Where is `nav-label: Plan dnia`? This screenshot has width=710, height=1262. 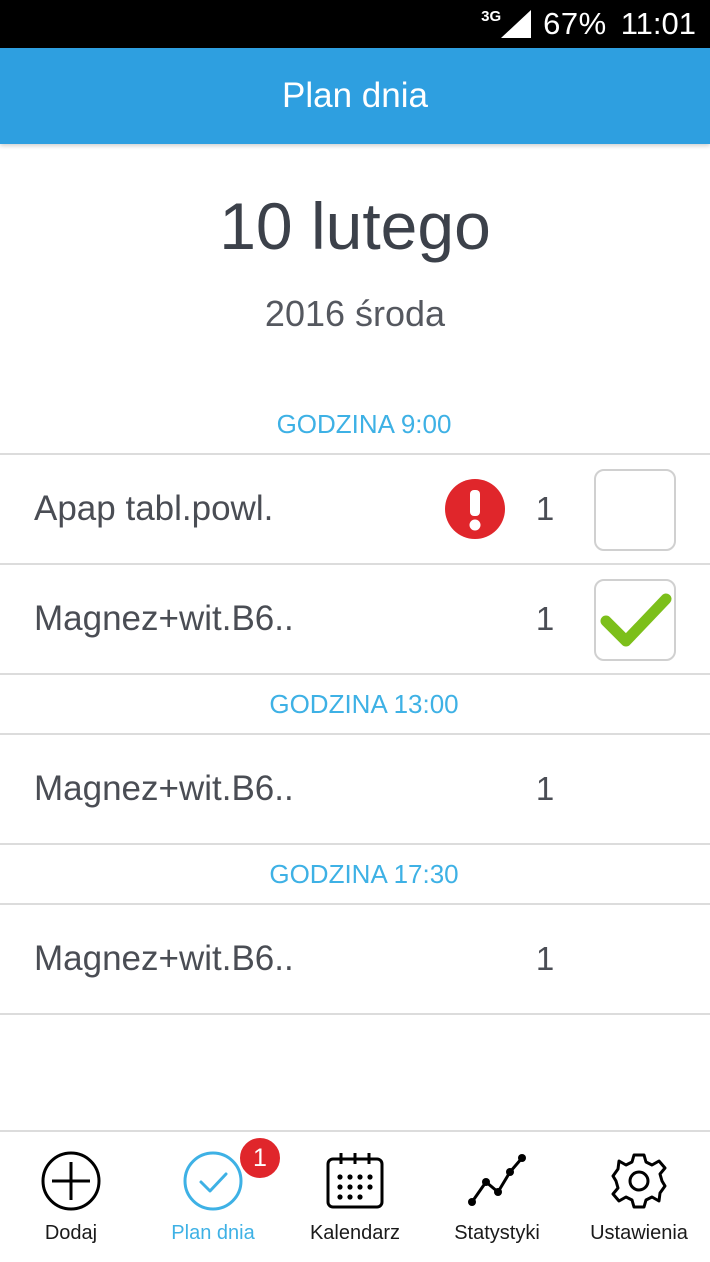 nav-label: Plan dnia is located at coordinates (213, 1233).